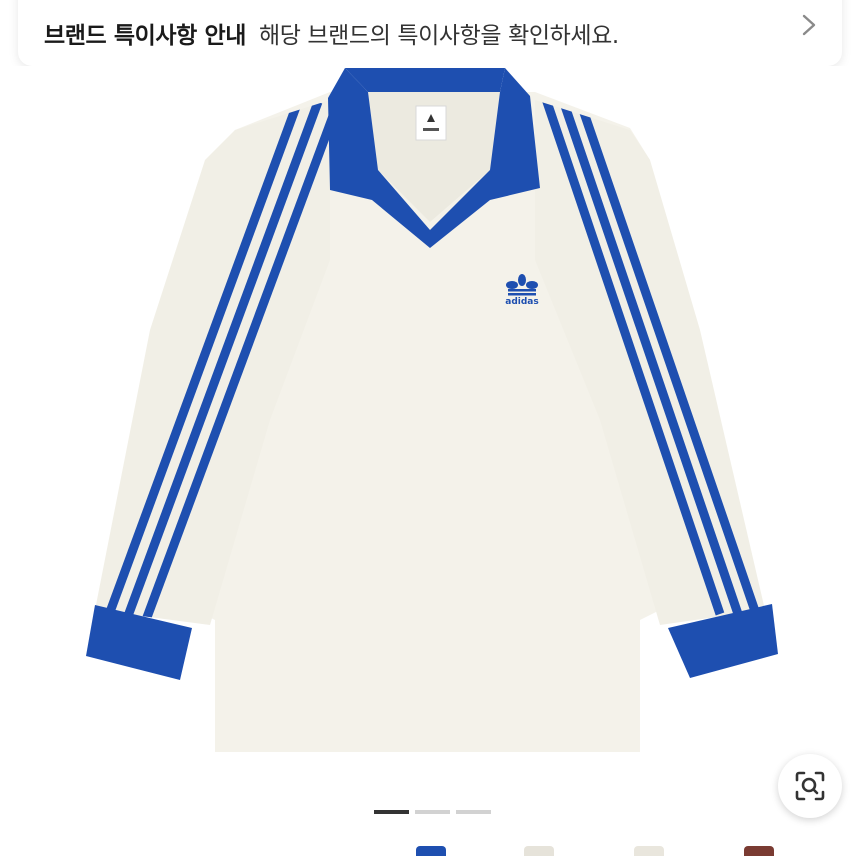 The image size is (856, 856). I want to click on related-thumbnails, so click(428, 851).